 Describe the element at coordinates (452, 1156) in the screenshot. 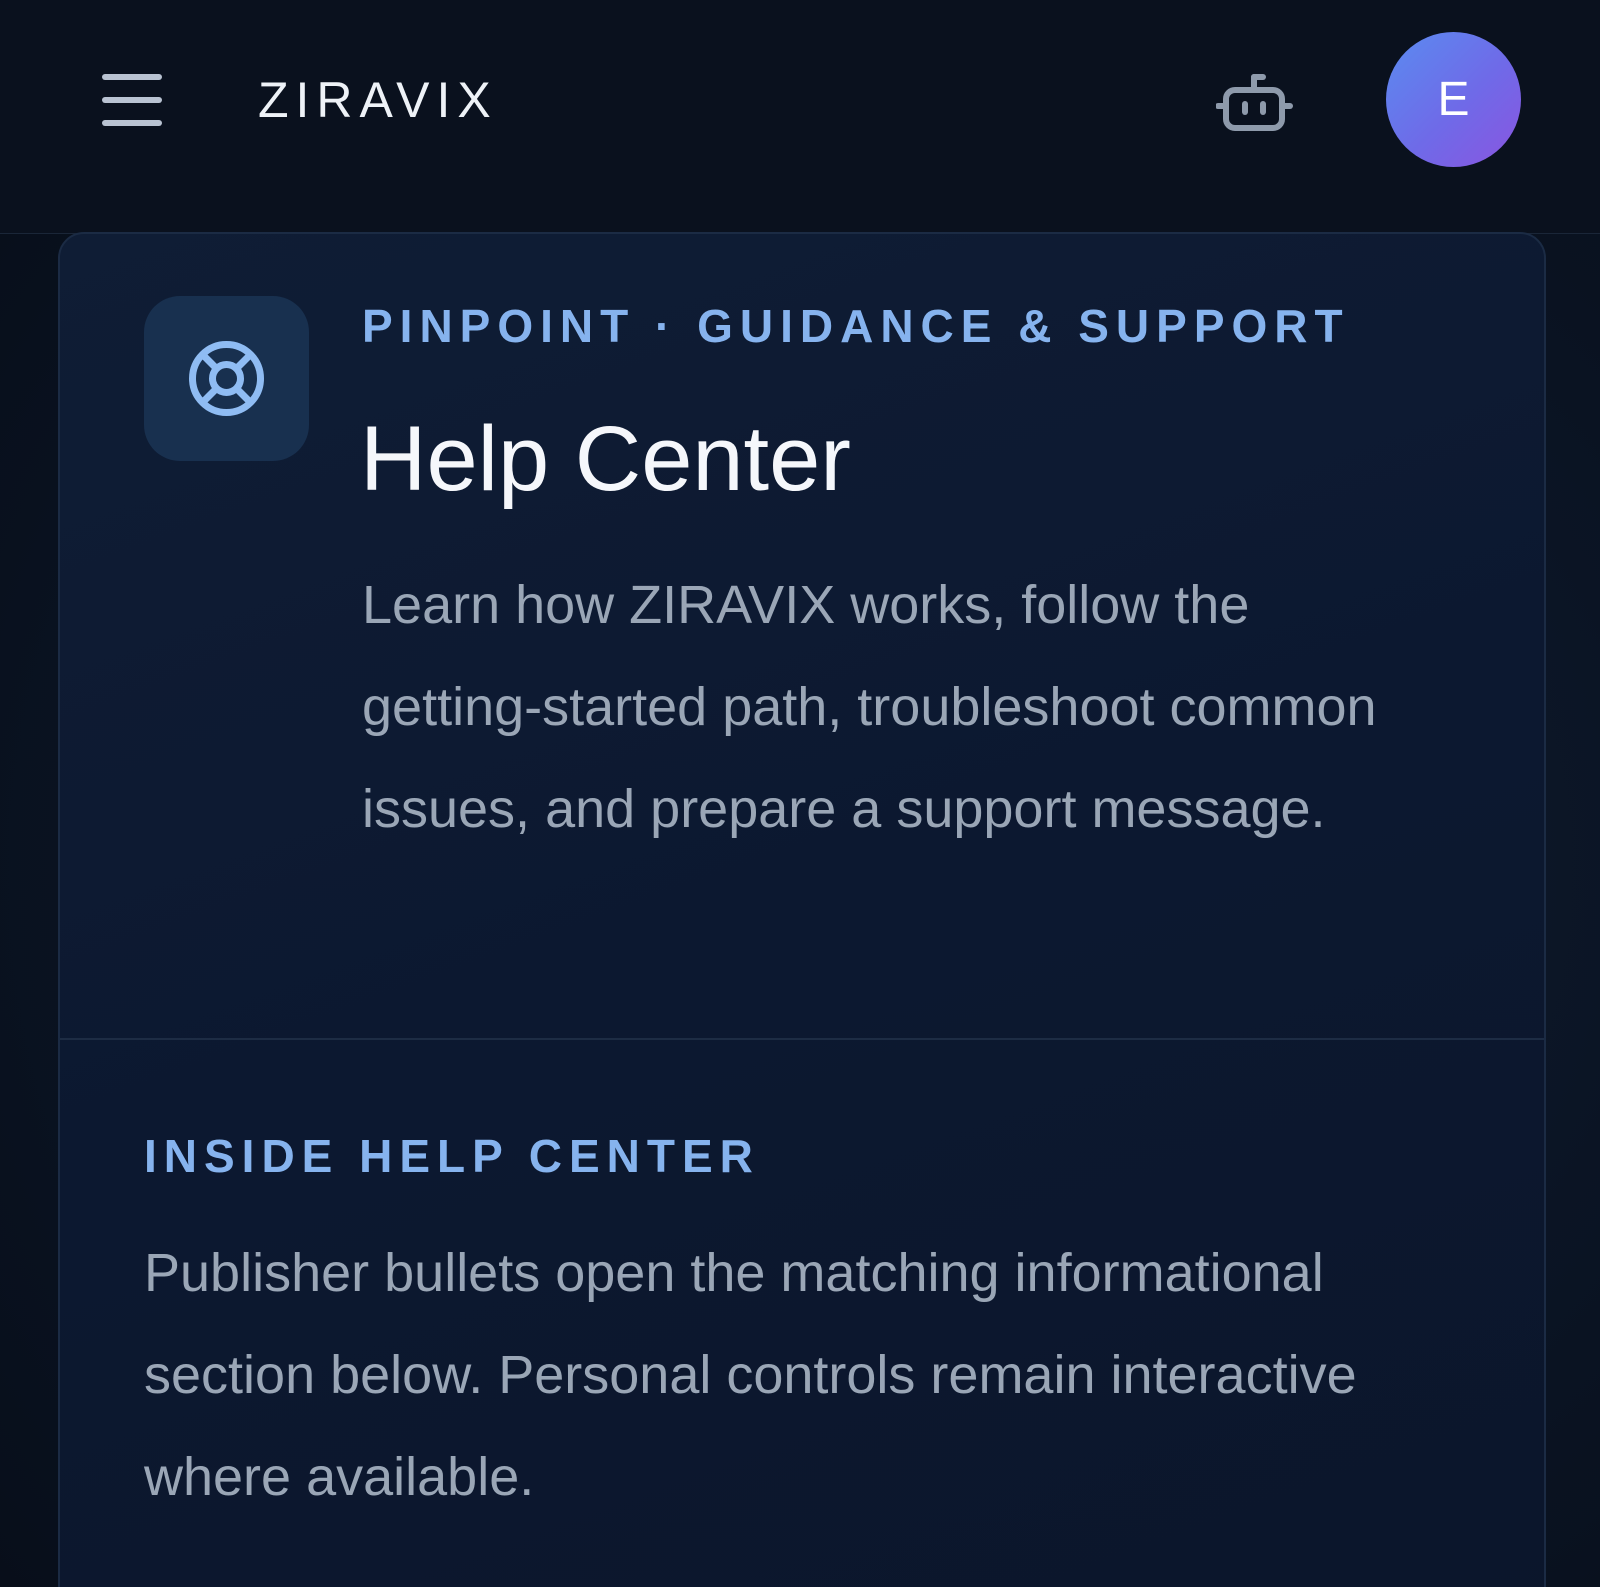

I see `inside-help-center-heading: INSIDE HELP CENTER` at that location.